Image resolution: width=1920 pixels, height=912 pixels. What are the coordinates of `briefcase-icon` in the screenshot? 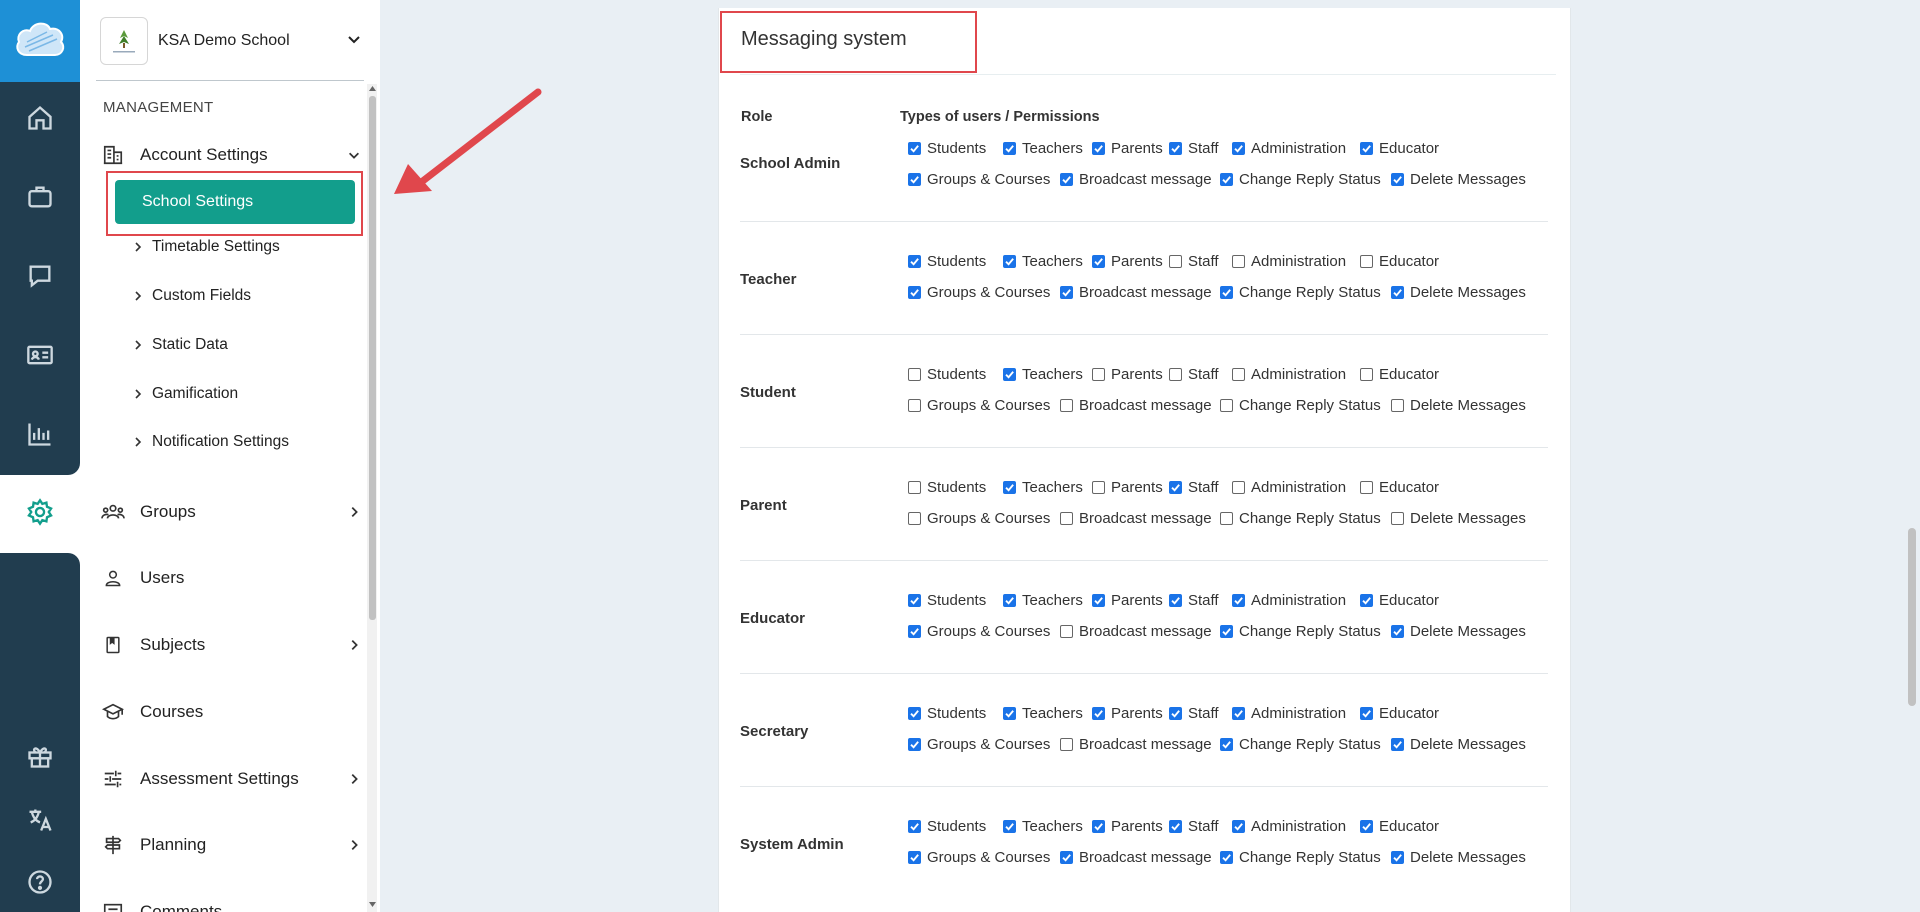 It's located at (40, 197).